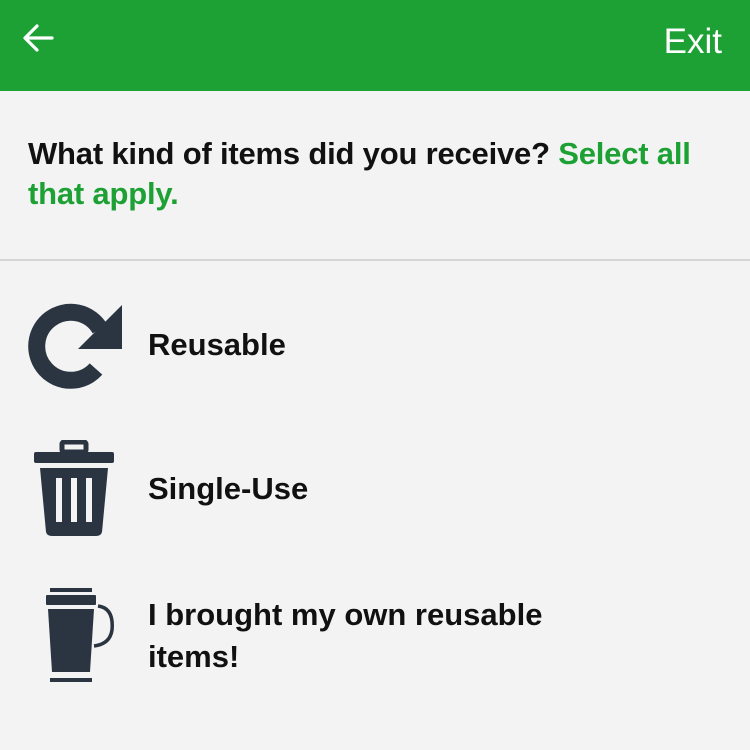 Image resolution: width=750 pixels, height=750 pixels. I want to click on option-label-single-use: Single-Use, so click(228, 488).